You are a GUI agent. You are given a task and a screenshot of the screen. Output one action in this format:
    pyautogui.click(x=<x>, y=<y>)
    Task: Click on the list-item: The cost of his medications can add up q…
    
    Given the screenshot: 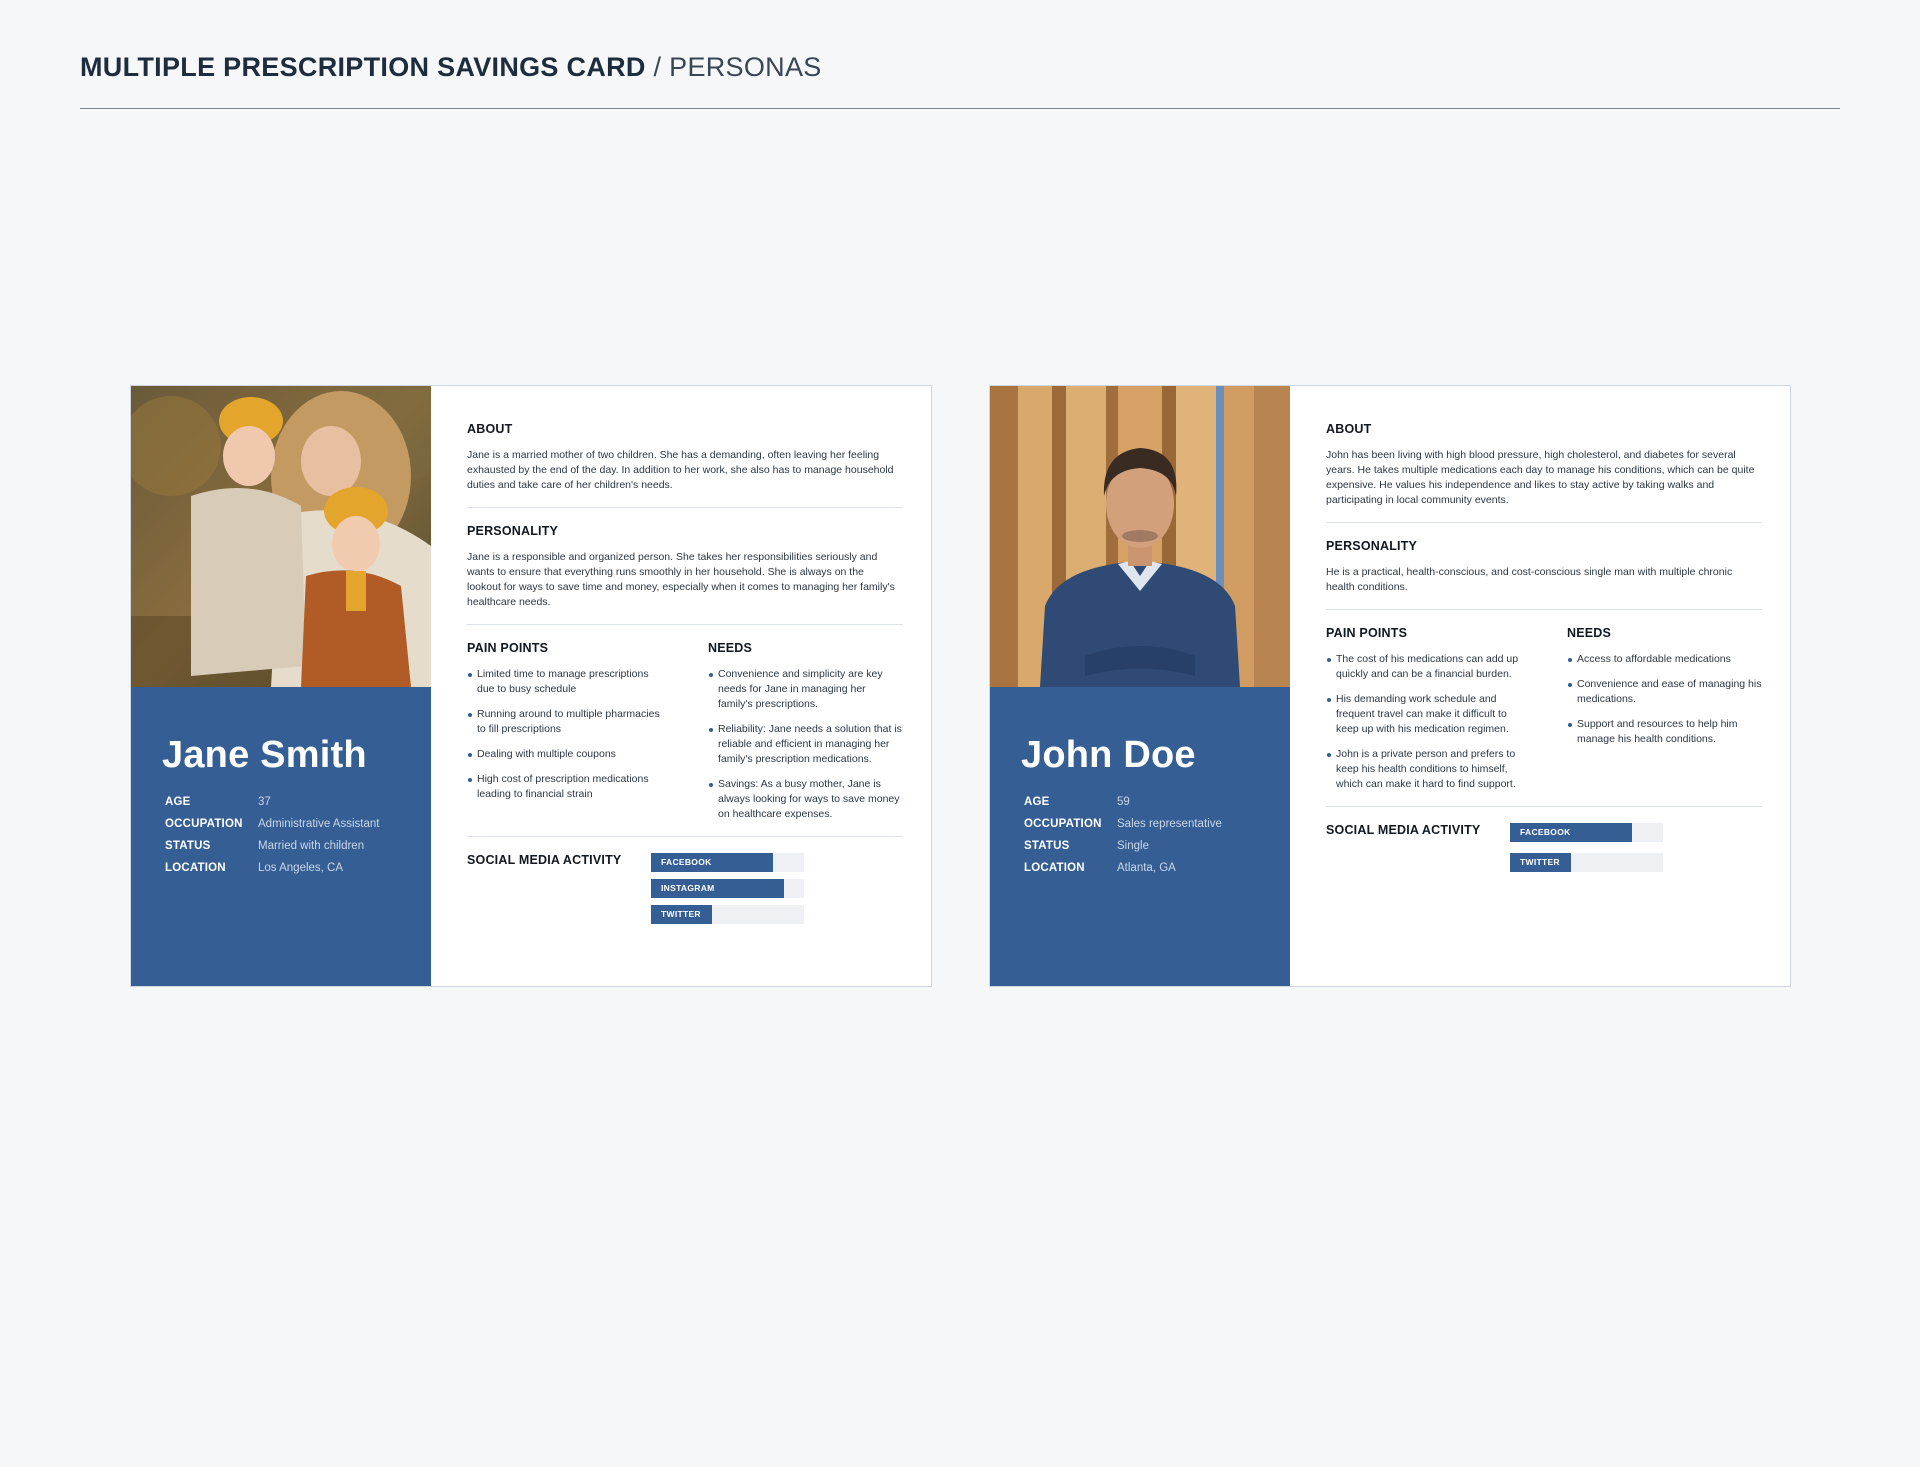 What is the action you would take?
    pyautogui.click(x=1424, y=667)
    